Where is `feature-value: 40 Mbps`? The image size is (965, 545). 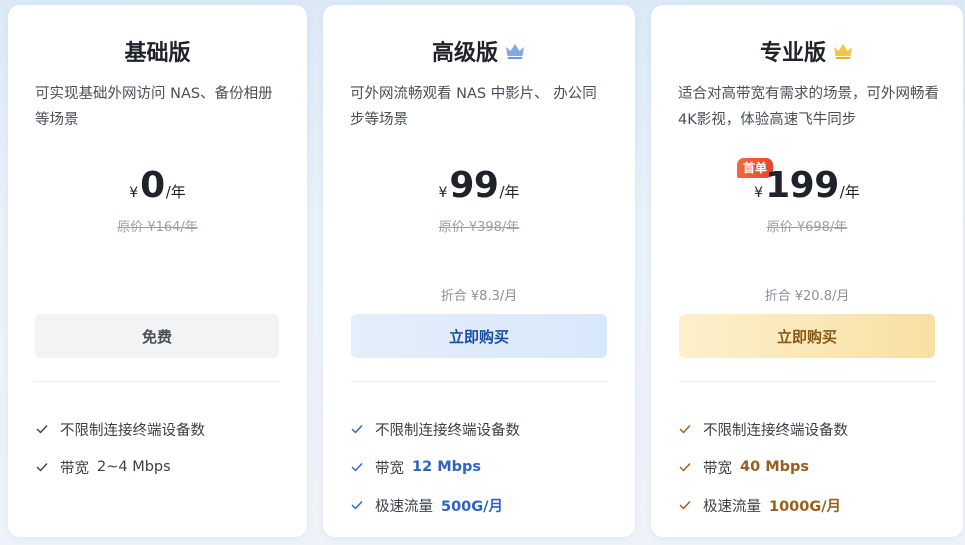 feature-value: 40 Mbps is located at coordinates (775, 467).